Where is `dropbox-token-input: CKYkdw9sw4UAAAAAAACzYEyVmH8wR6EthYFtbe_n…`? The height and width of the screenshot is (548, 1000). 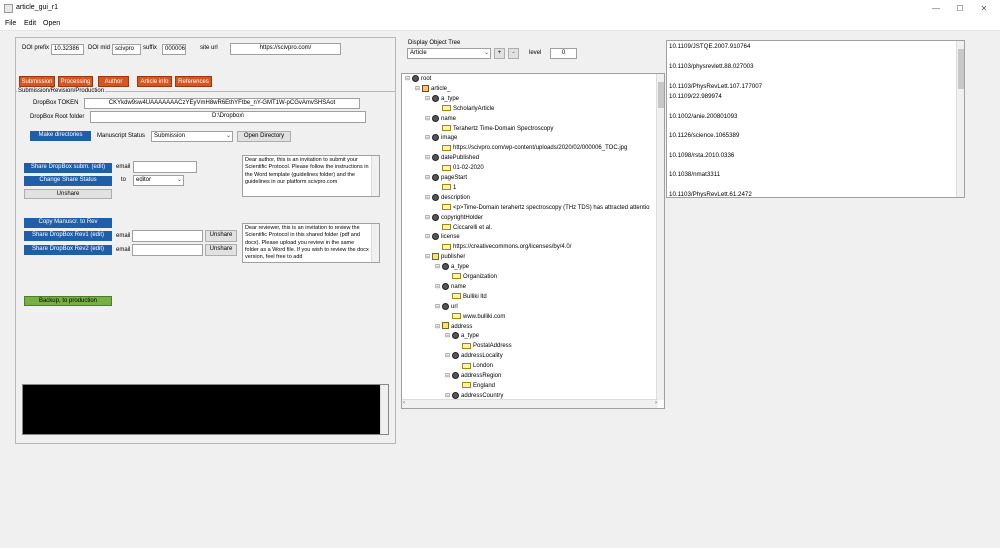 dropbox-token-input: CKYkdw9sw4UAAAAAAACzYEyVmH8wR6EthYFtbe_n… is located at coordinates (222, 103).